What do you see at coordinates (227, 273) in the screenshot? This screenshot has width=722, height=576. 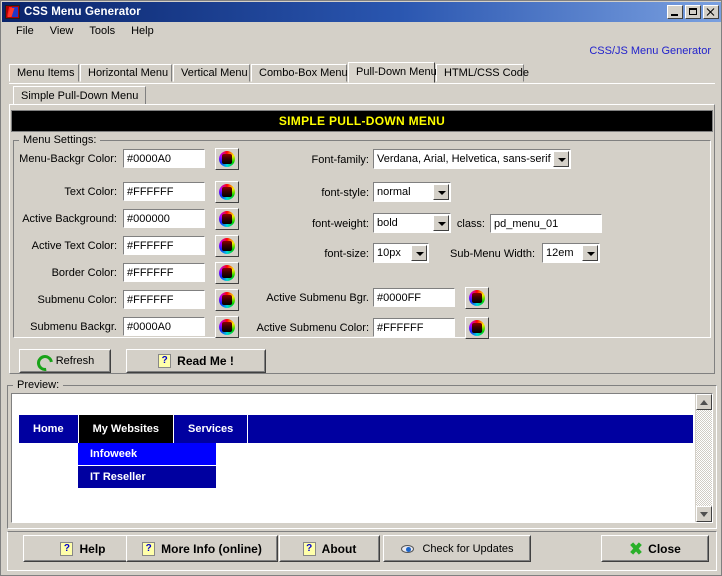 I see `color-wheel-icon-border-color` at bounding box center [227, 273].